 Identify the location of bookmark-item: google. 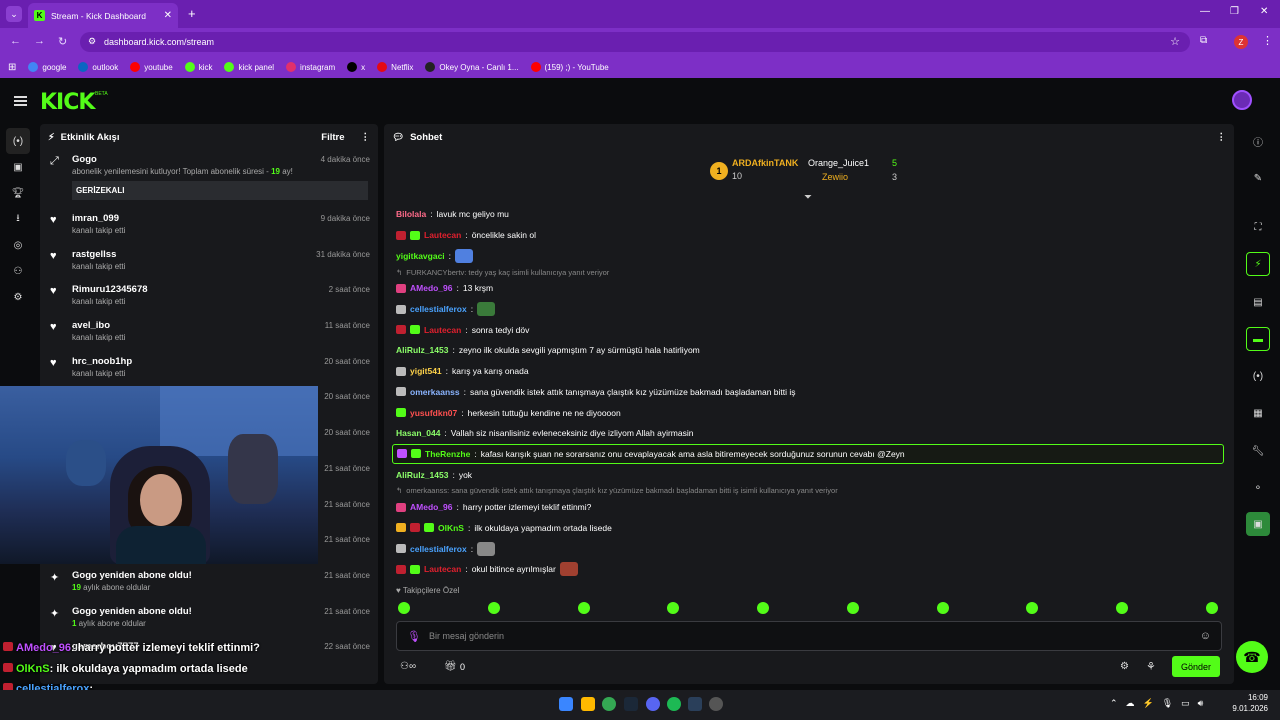
(47, 67).